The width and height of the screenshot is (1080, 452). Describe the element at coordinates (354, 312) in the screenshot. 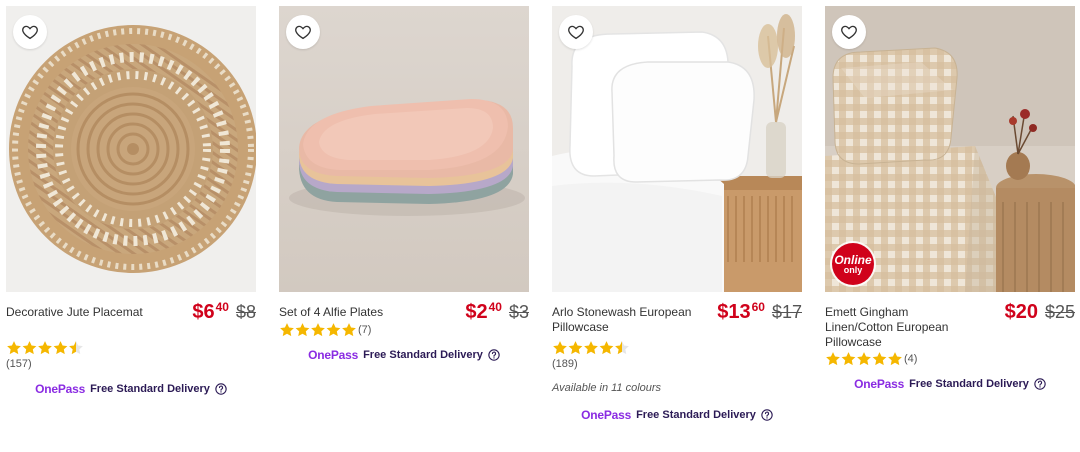

I see `product-name: Set of 4 Alfie Plates` at that location.